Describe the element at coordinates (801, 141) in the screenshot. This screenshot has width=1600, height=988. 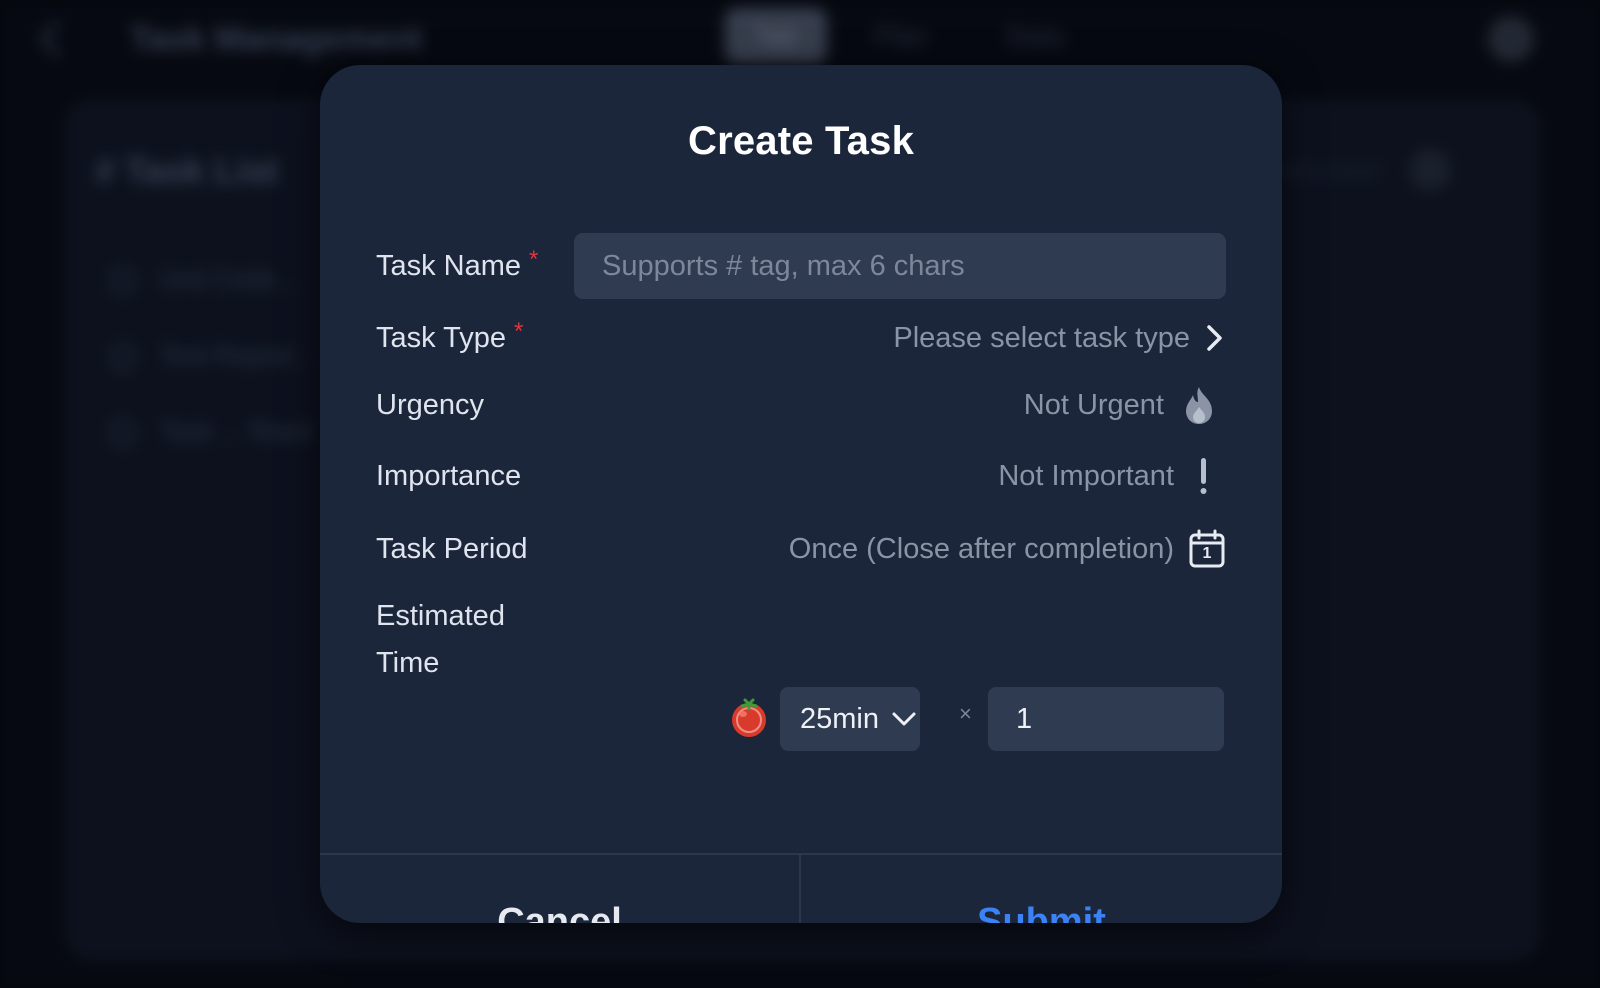
I see `dialog-title: Create Task` at that location.